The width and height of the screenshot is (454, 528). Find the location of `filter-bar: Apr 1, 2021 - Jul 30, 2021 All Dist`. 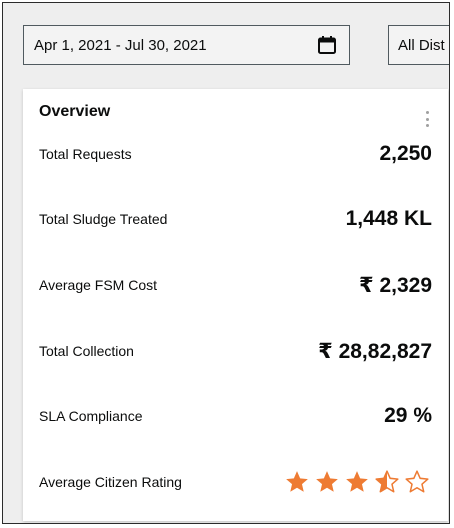

filter-bar: Apr 1, 2021 - Jul 30, 2021 All Dist is located at coordinates (226, 42).